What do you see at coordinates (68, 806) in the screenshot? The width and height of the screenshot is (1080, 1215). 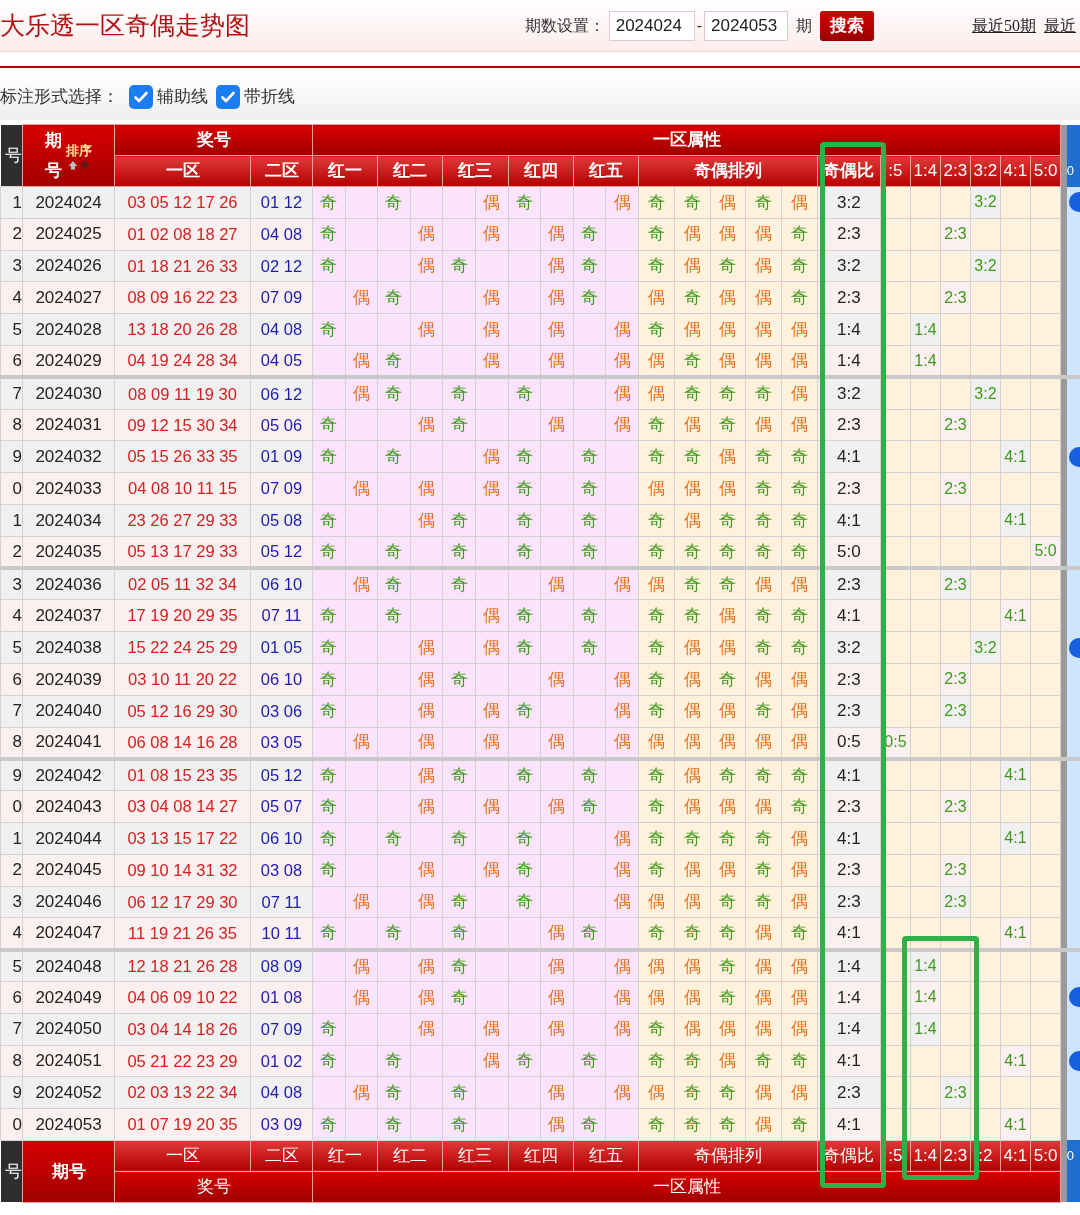 I see `period-cell: 2024043` at bounding box center [68, 806].